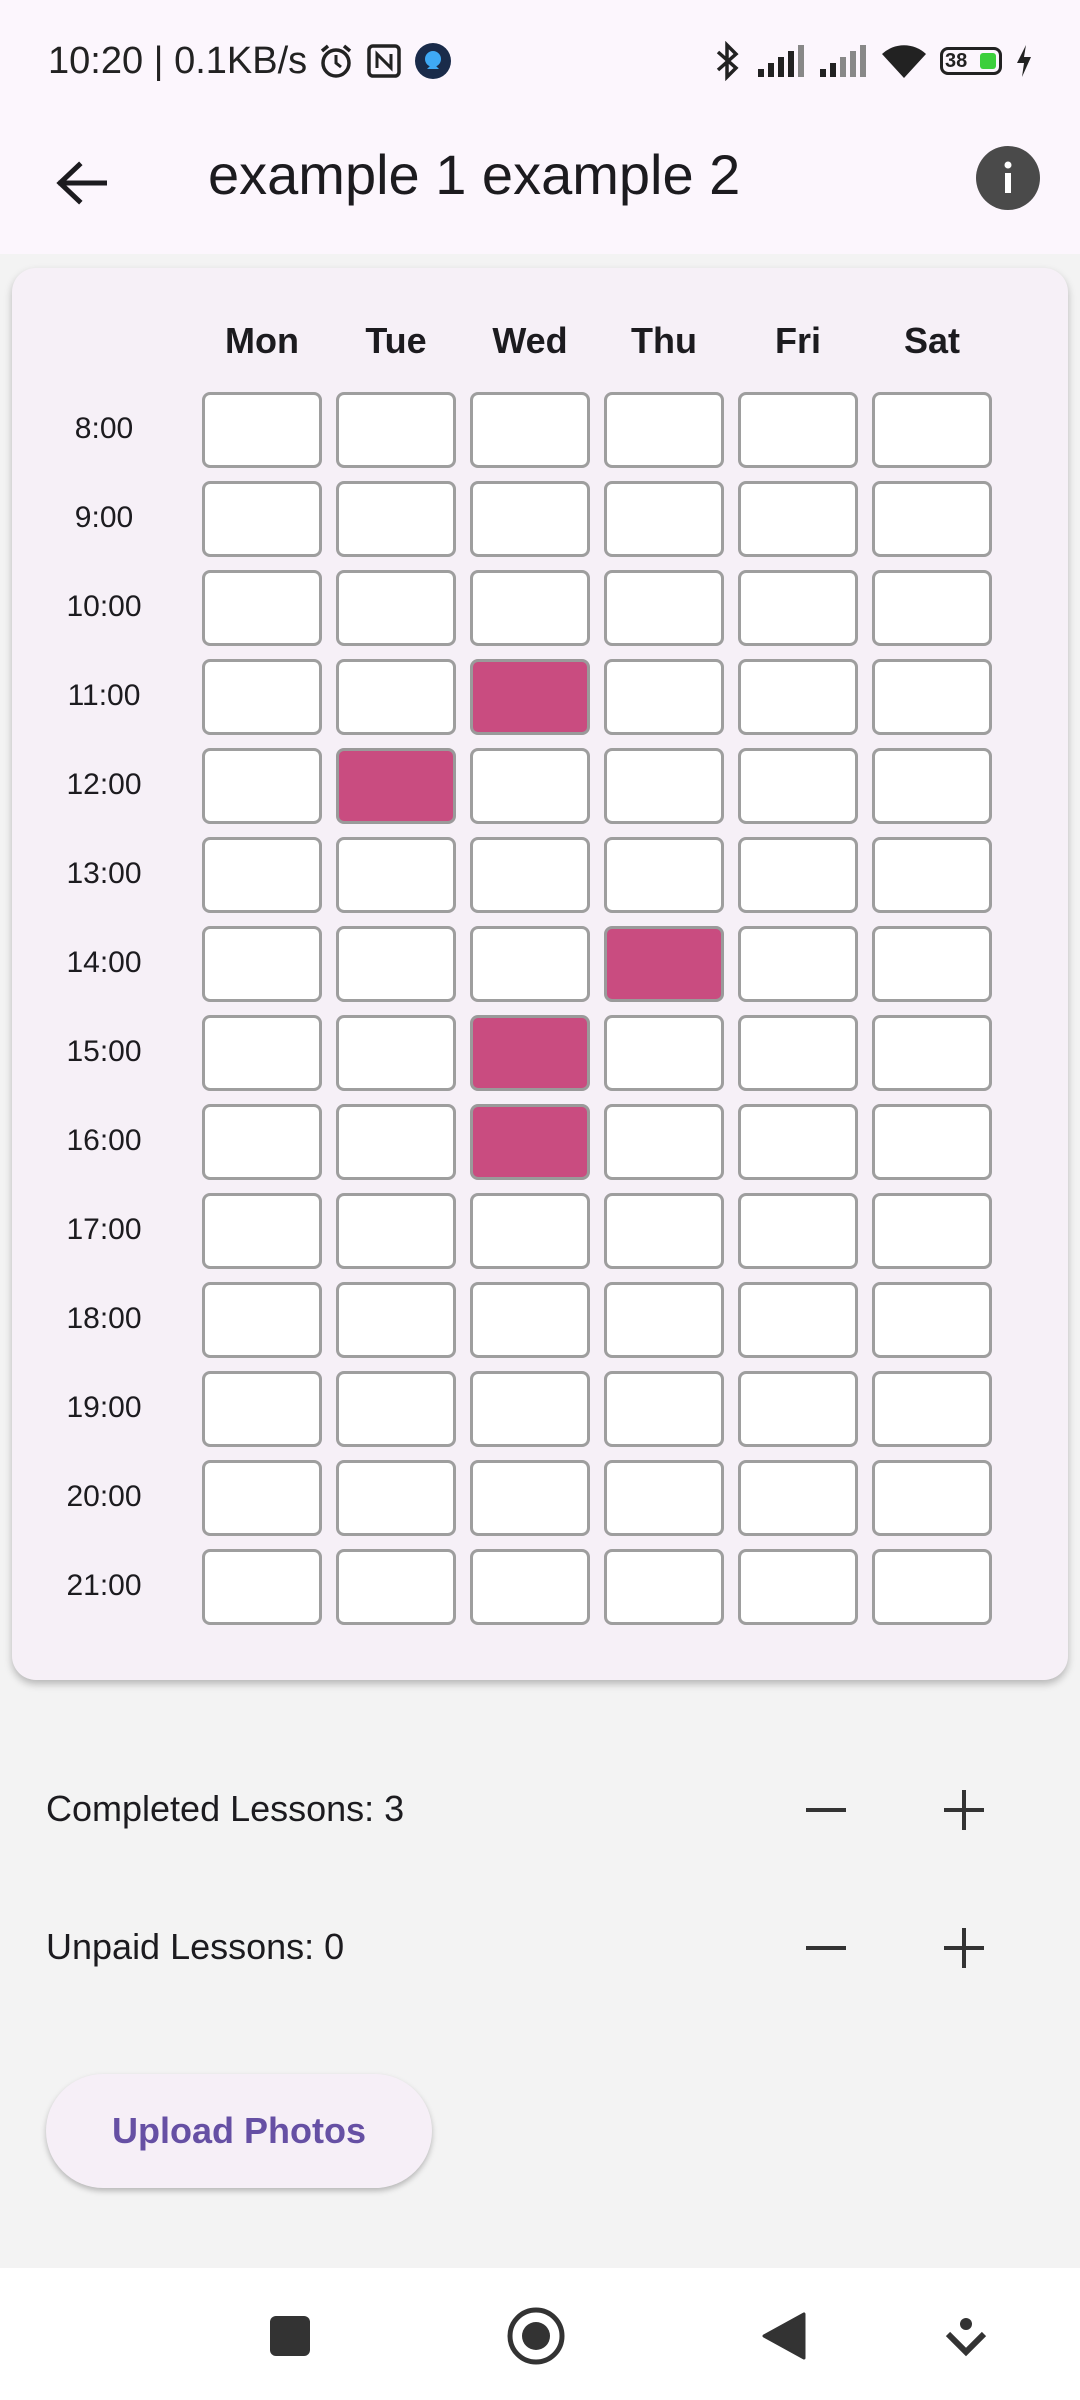 The height and width of the screenshot is (2400, 1080). I want to click on time-slot-thu-2000, so click(664, 1498).